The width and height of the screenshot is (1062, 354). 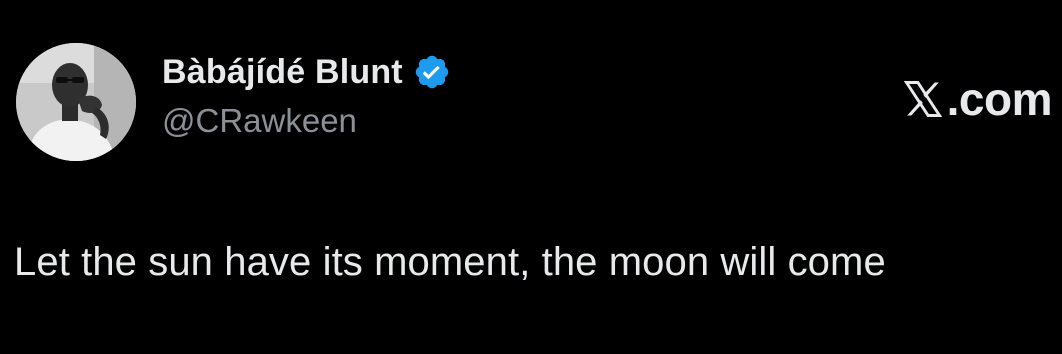 What do you see at coordinates (282, 72) in the screenshot?
I see `display-name: Bàbájídé Blunt` at bounding box center [282, 72].